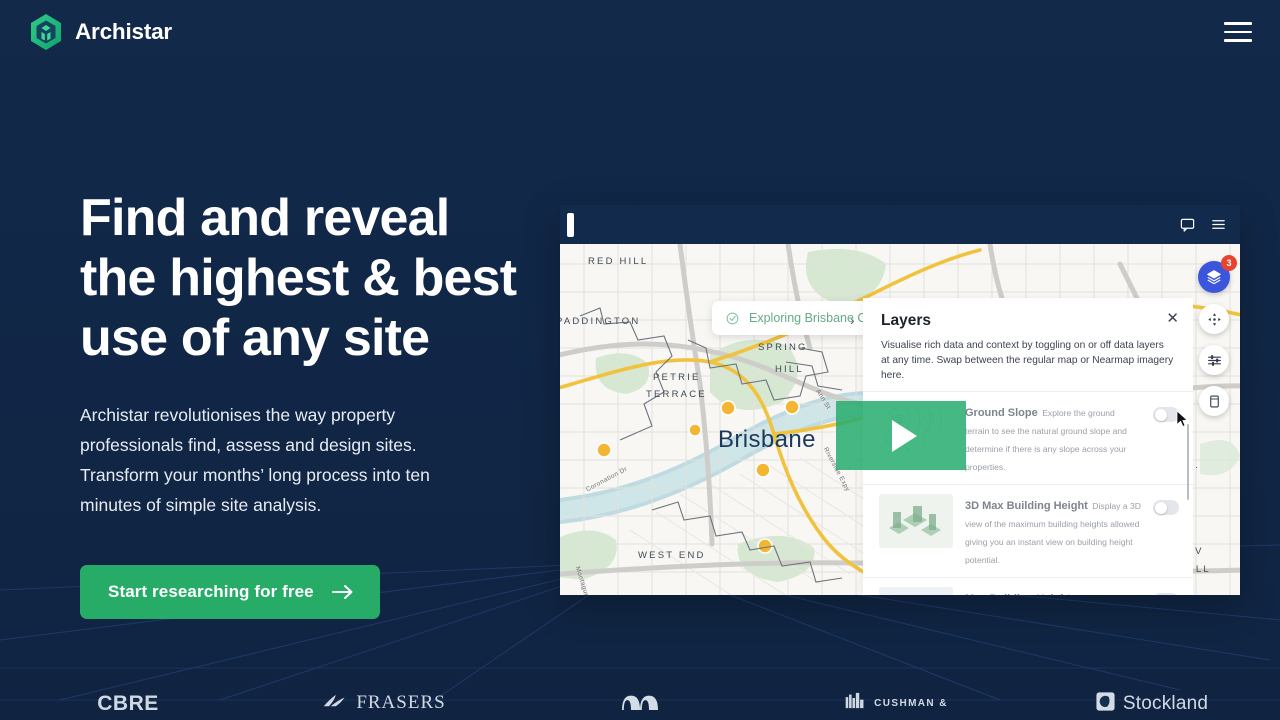  I want to click on panel-rectangle-icon, so click(1214, 401).